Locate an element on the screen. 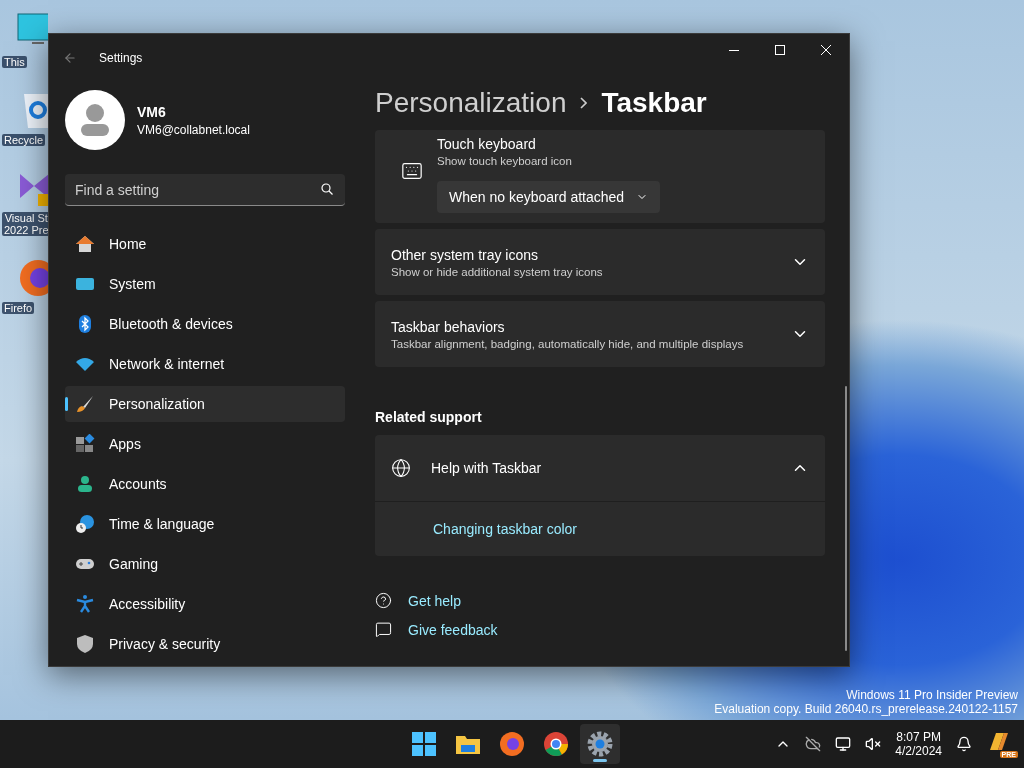  account-email: VM6@collabnet.local is located at coordinates (193, 129).